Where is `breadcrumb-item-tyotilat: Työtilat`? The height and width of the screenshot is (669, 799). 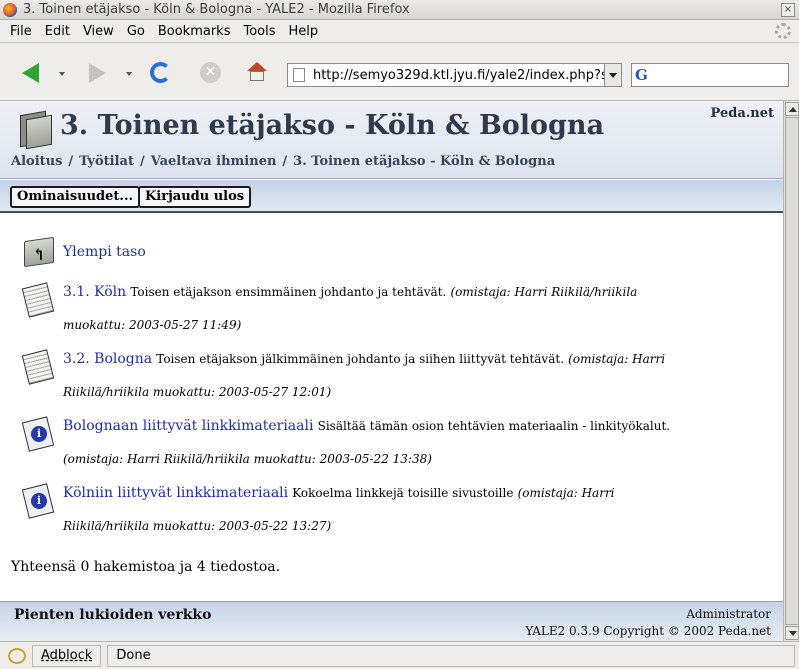 breadcrumb-item-tyotilat: Työtilat is located at coordinates (106, 161).